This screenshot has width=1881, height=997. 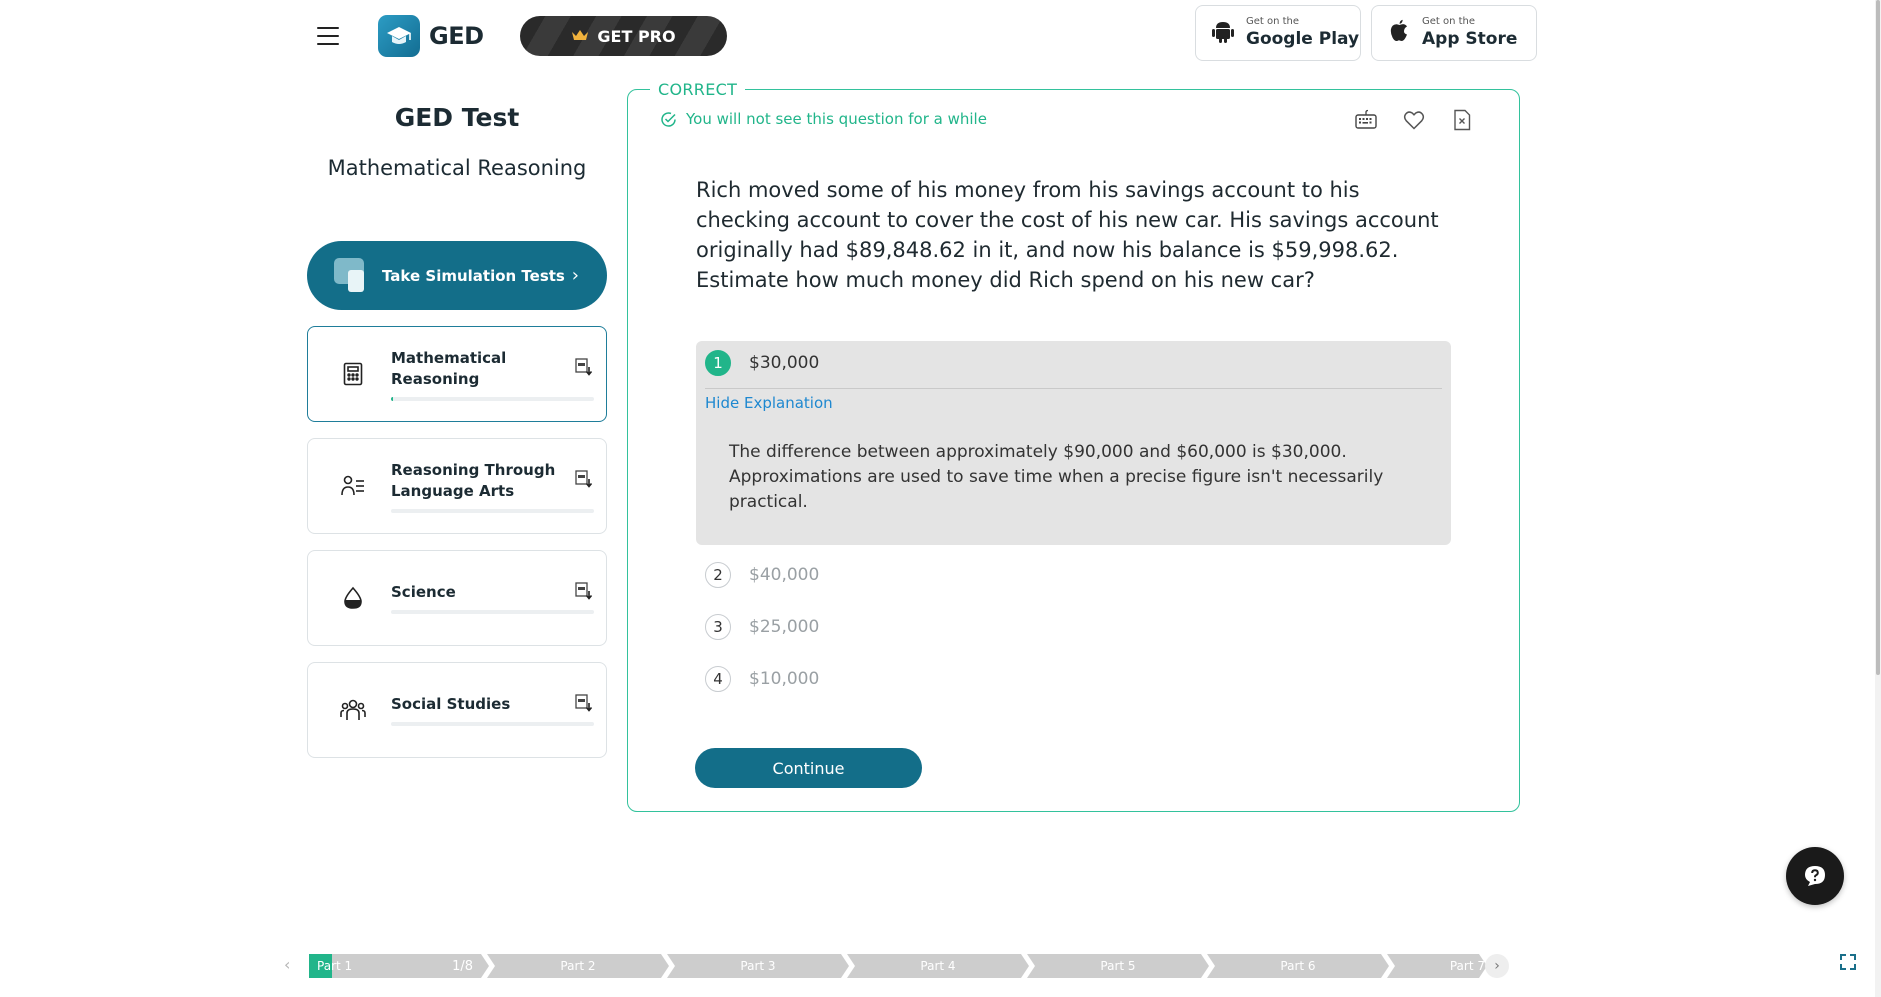 I want to click on part-label: Part 5, so click(x=1118, y=966).